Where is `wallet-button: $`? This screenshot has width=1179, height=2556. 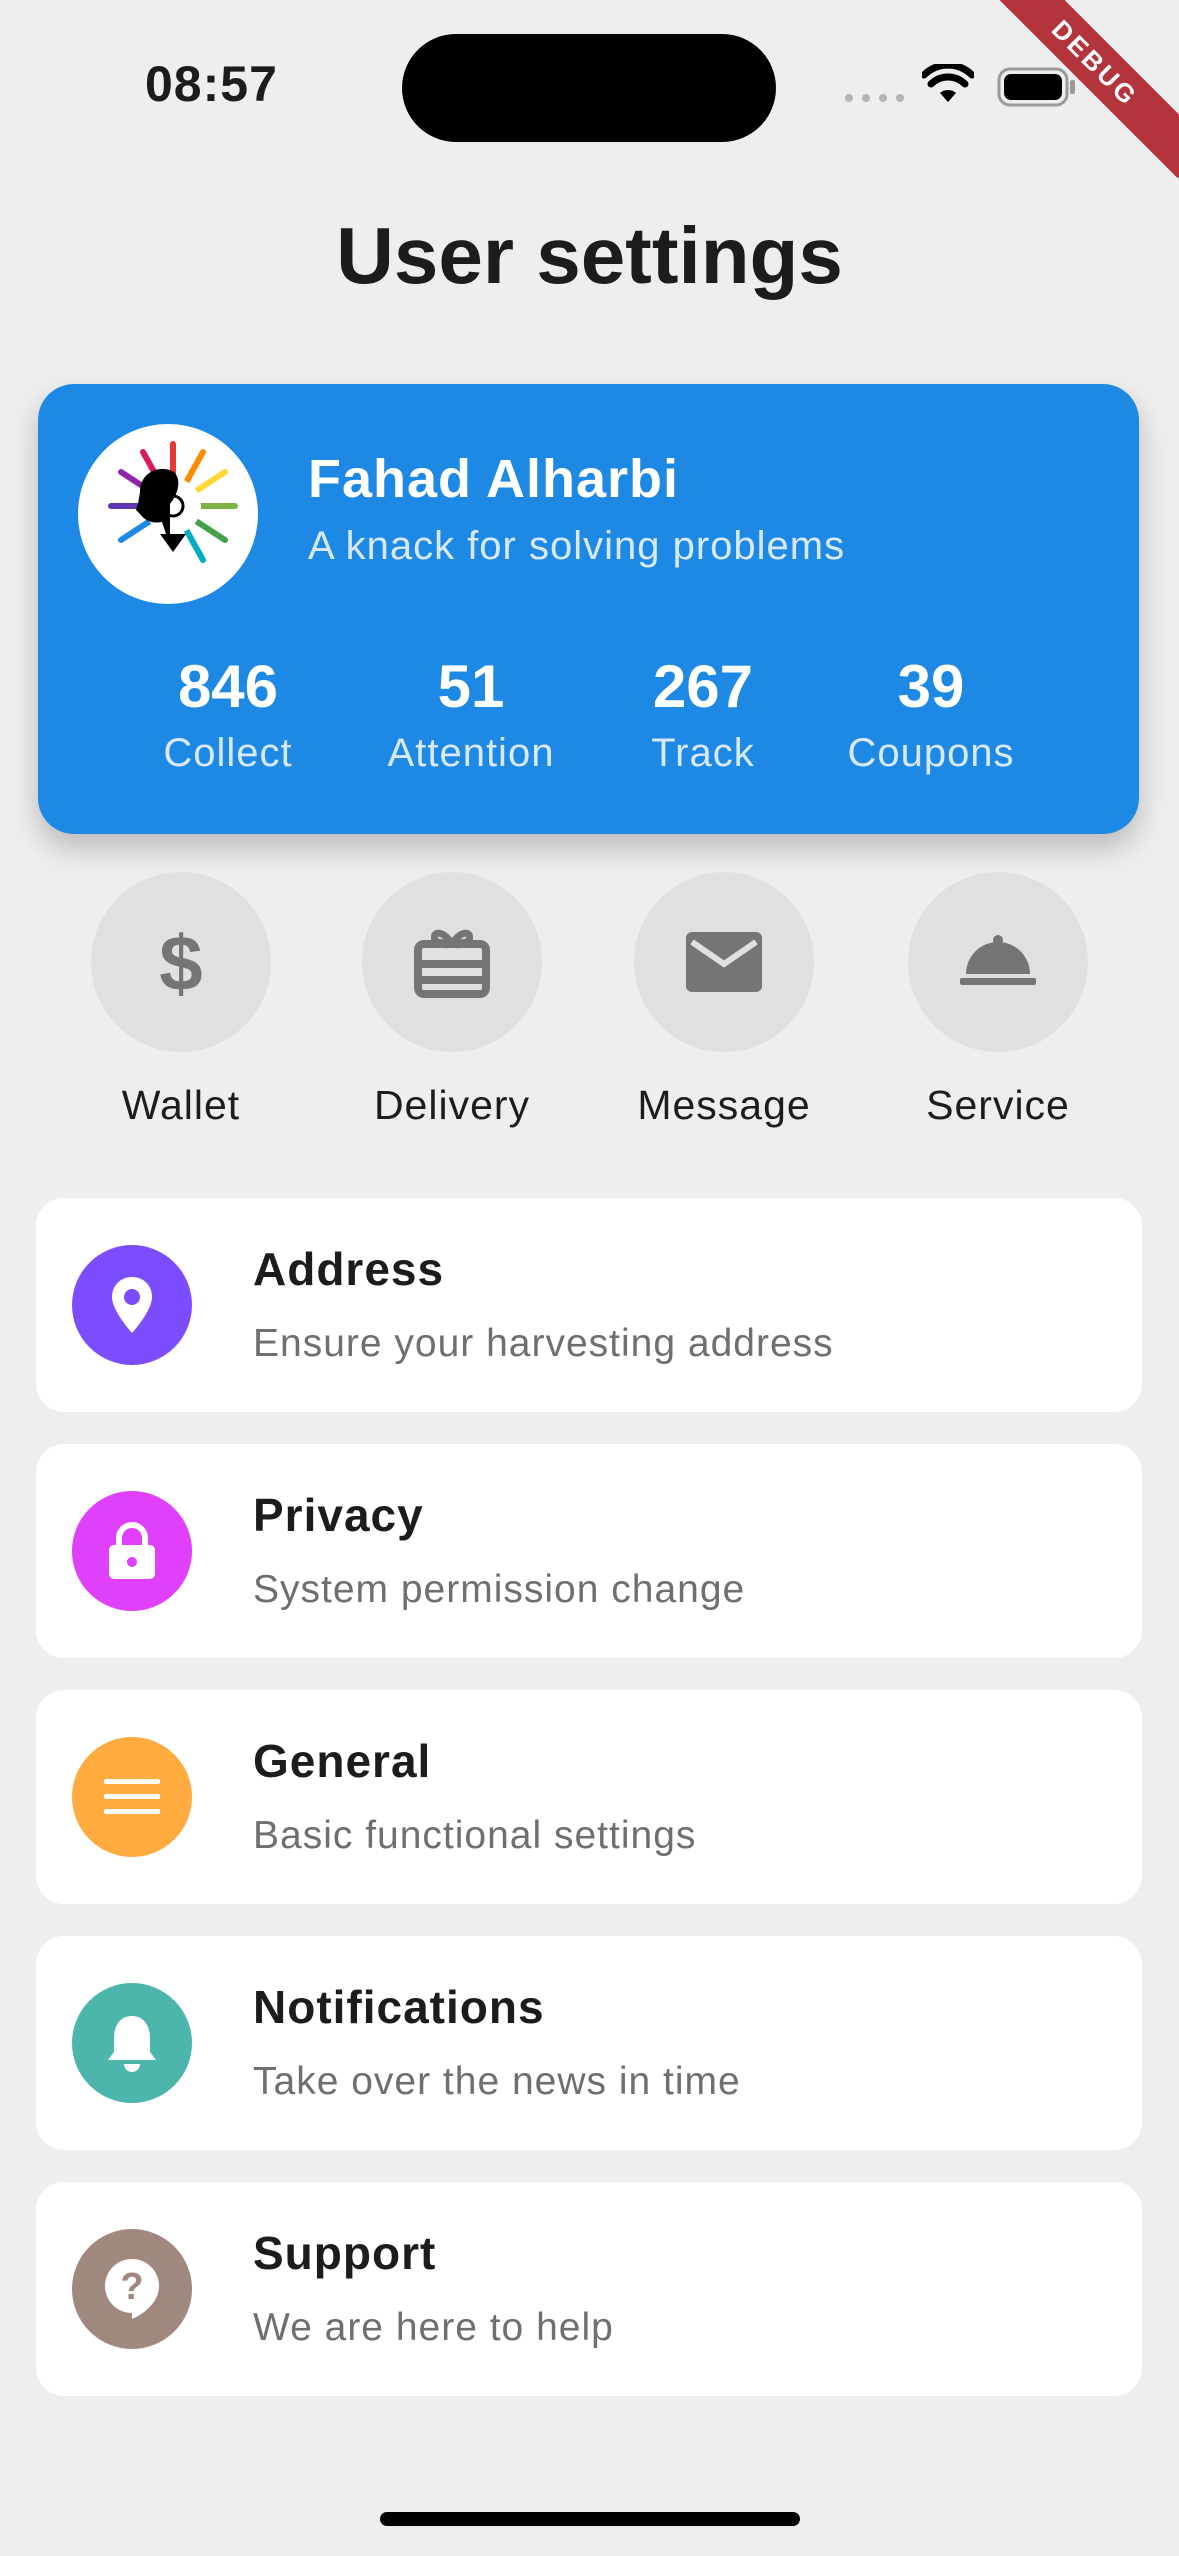
wallet-button: $ is located at coordinates (181, 962).